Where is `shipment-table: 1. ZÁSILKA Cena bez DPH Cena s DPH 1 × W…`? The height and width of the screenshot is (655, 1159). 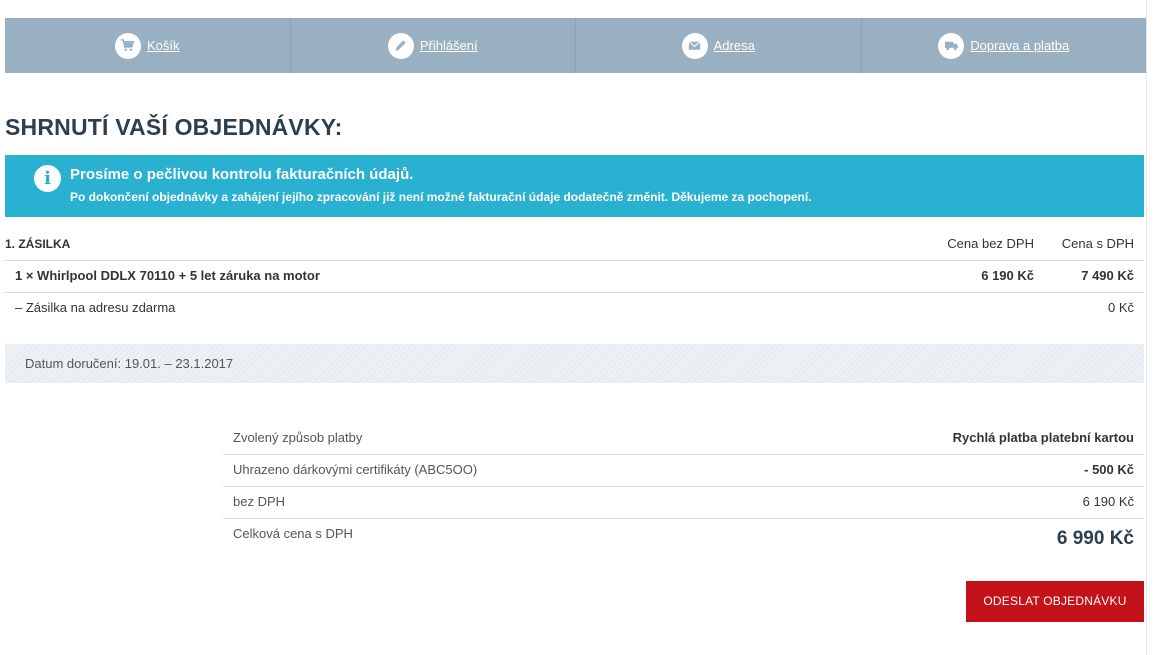
shipment-table: 1. ZÁSILKA Cena bez DPH Cena s DPH 1 × W… is located at coordinates (574, 277).